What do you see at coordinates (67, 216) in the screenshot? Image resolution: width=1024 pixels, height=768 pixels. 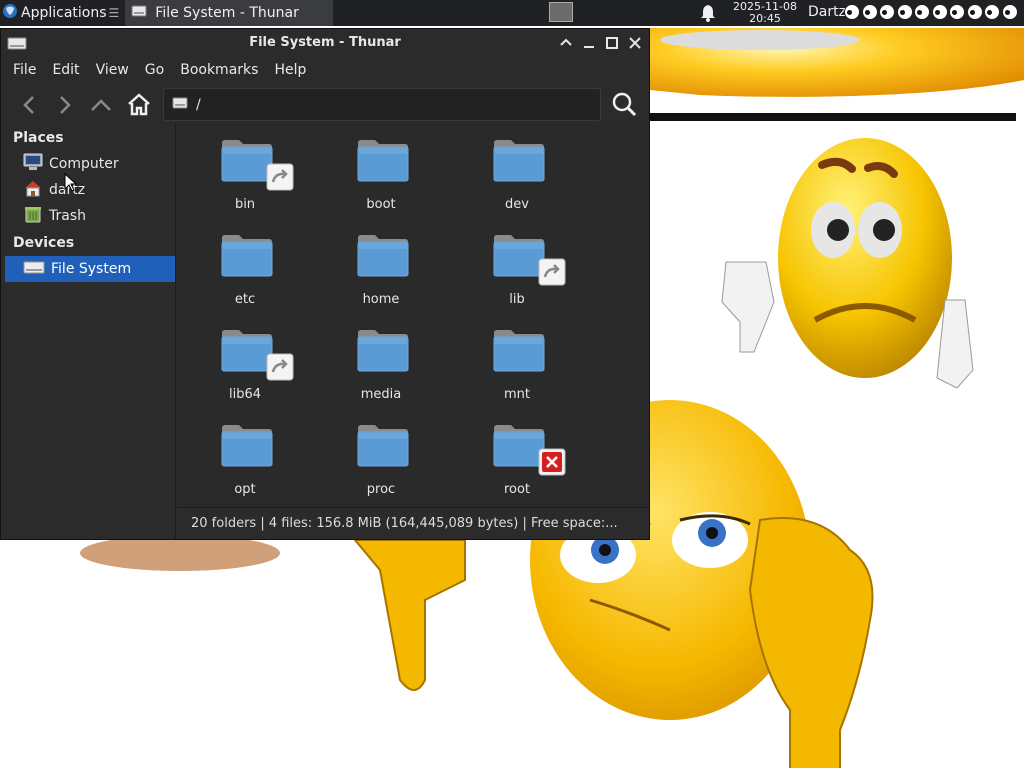 I see `sidebar-item-label: Trash` at bounding box center [67, 216].